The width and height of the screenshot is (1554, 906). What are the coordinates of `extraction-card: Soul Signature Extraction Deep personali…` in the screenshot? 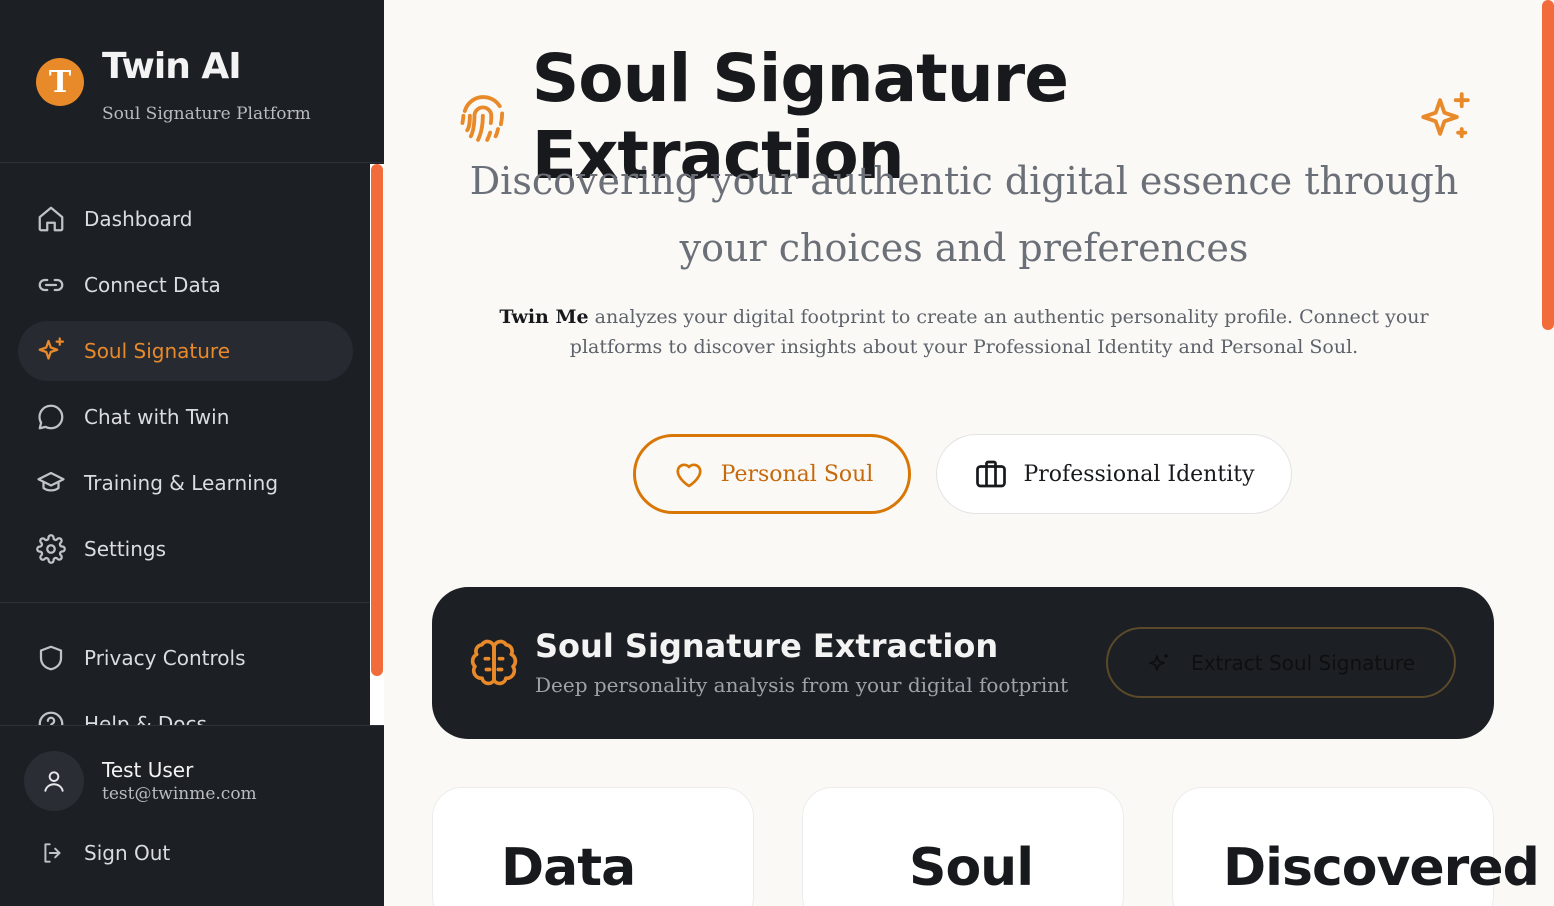 It's located at (963, 663).